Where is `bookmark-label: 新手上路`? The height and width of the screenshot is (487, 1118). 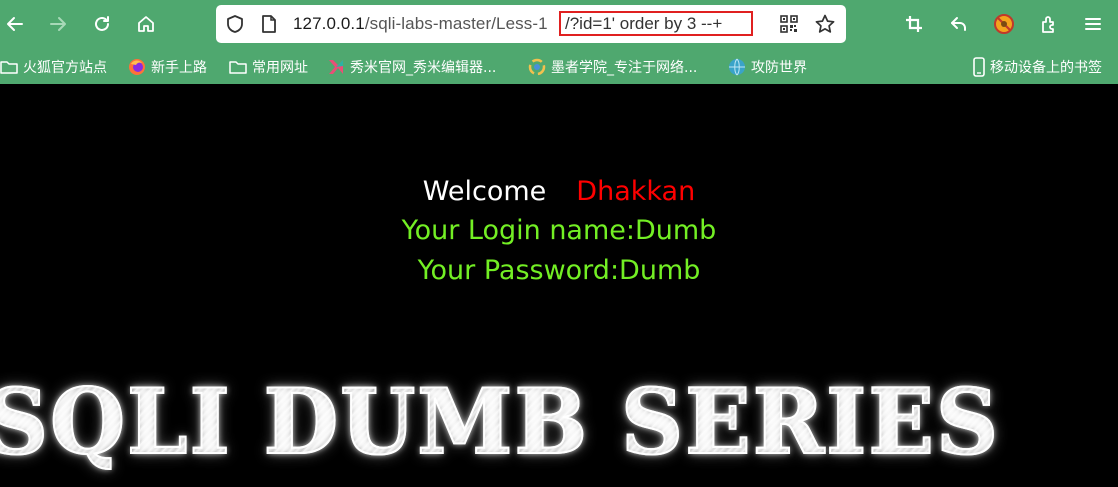 bookmark-label: 新手上路 is located at coordinates (179, 68).